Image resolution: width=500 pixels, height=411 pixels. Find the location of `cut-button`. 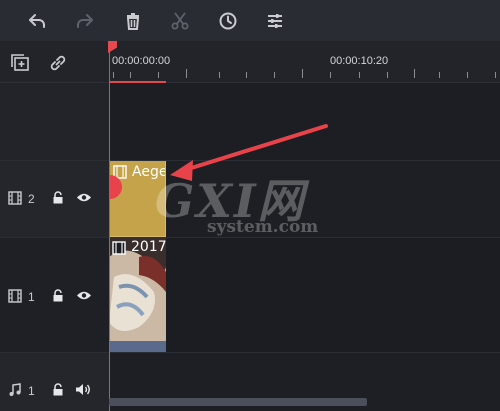

cut-button is located at coordinates (180, 21).